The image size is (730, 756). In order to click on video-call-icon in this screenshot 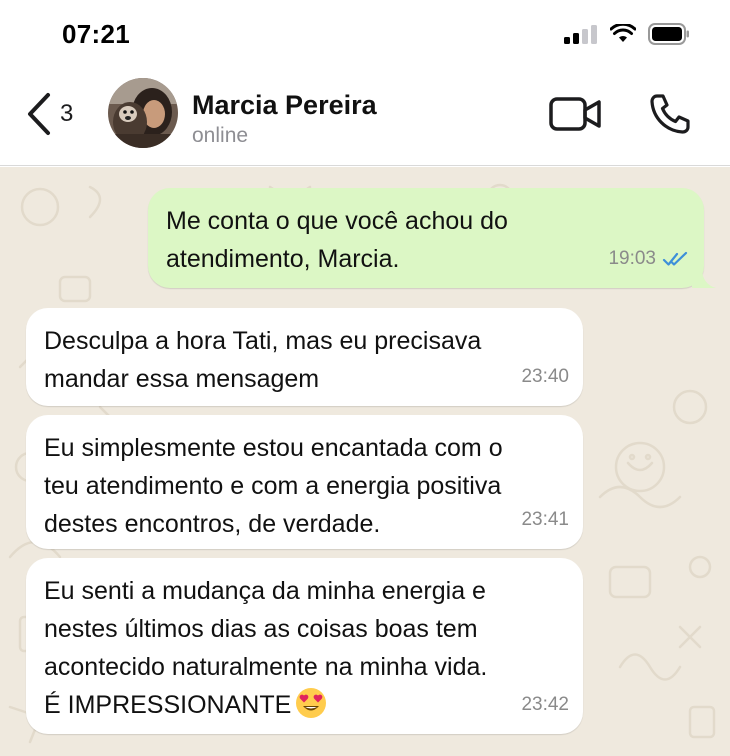, I will do `click(575, 114)`.